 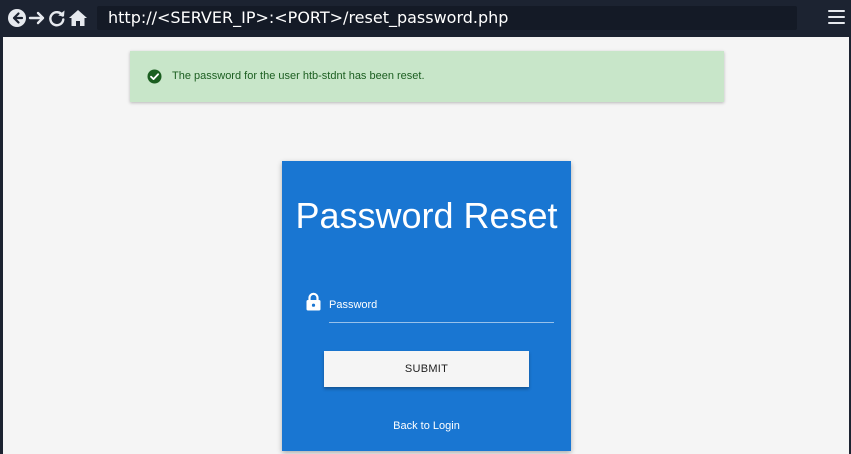 I want to click on lock-icon, so click(x=313, y=301).